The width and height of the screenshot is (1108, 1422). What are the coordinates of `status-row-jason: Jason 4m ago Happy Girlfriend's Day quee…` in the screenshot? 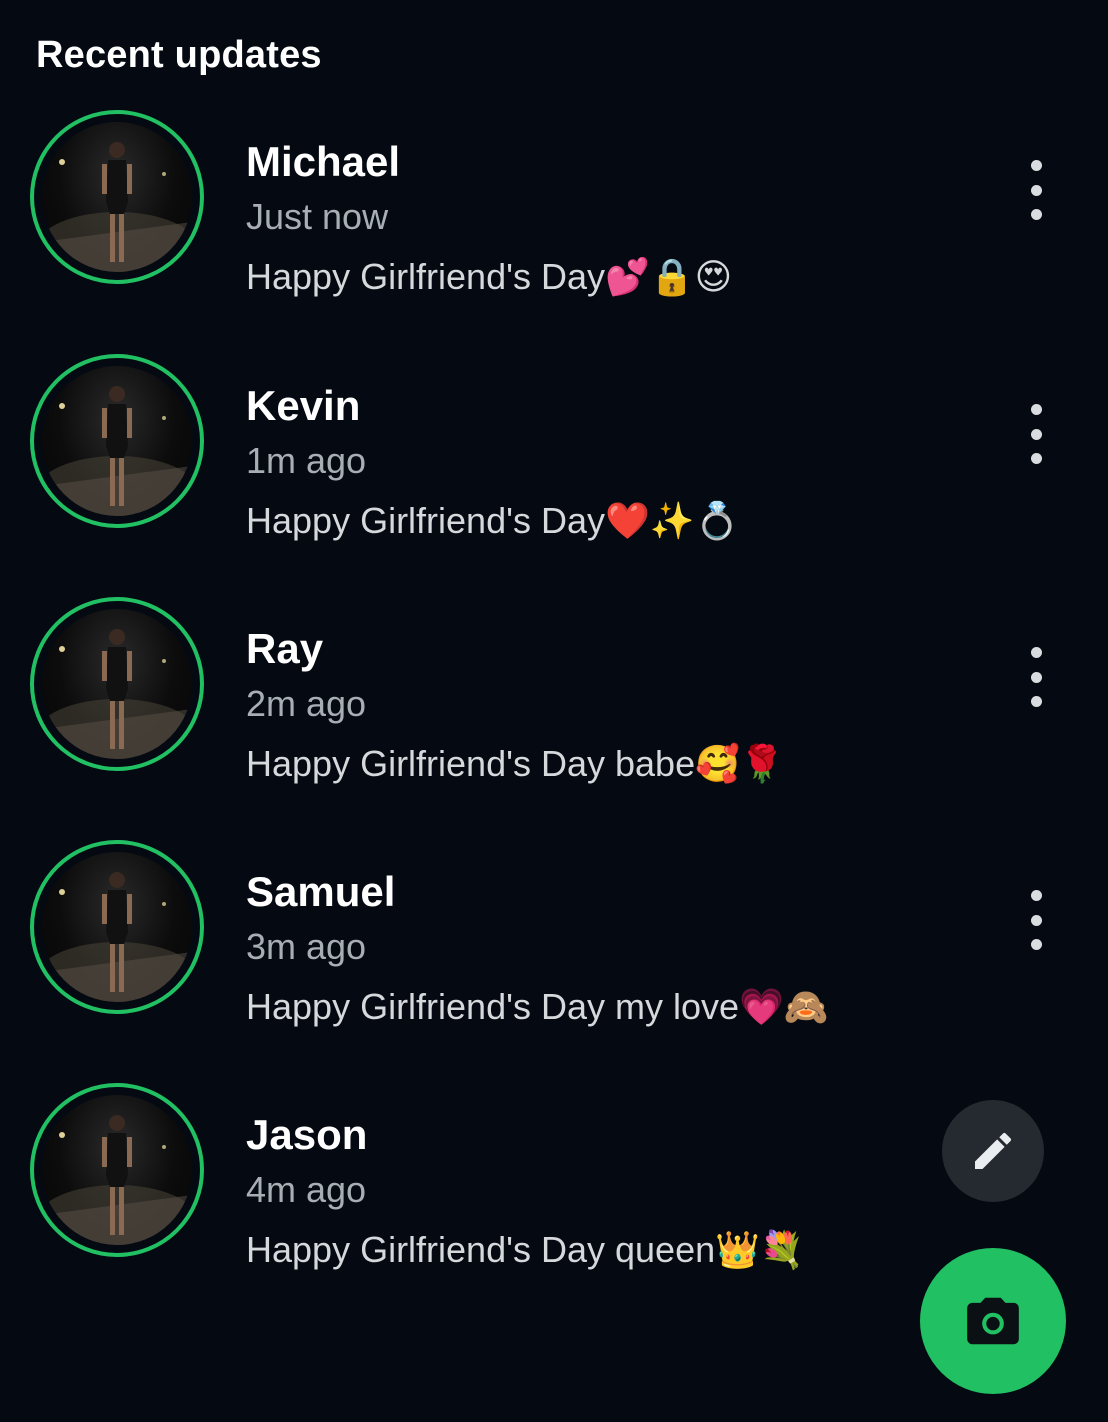 It's located at (554, 1183).